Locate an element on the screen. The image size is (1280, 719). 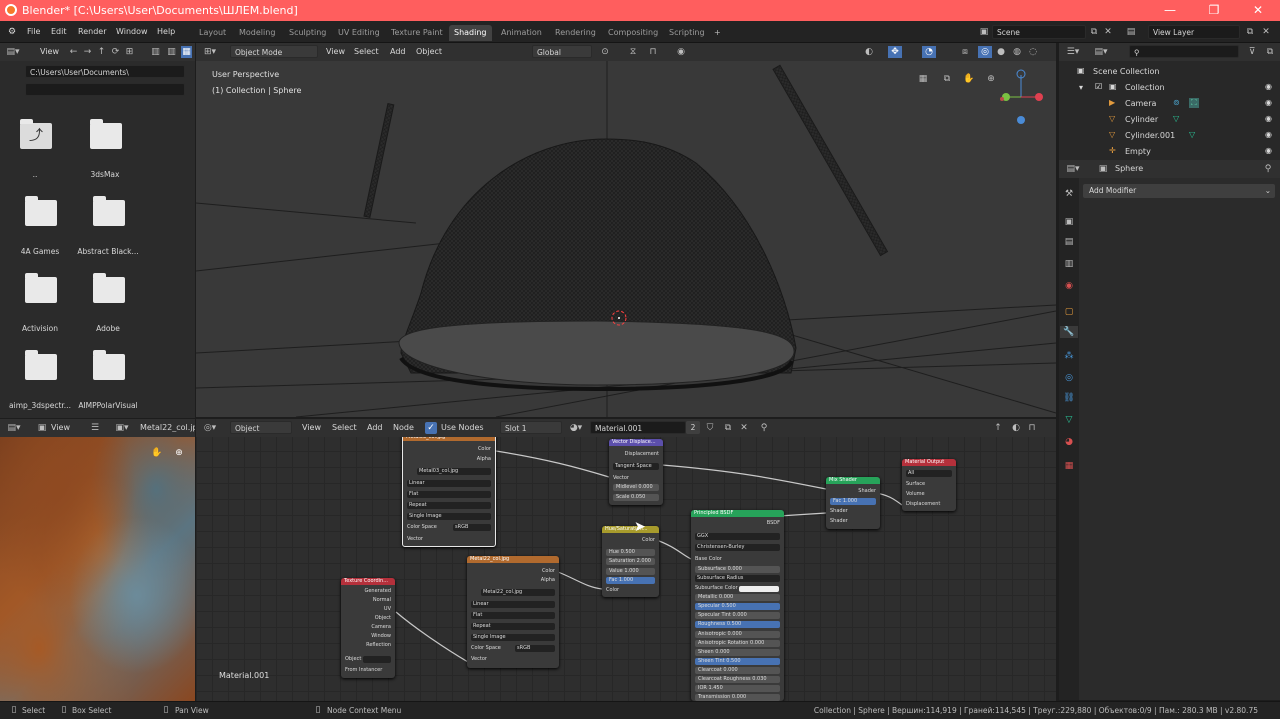
parent-node-tree-icon: ↑ is located at coordinates (998, 428).